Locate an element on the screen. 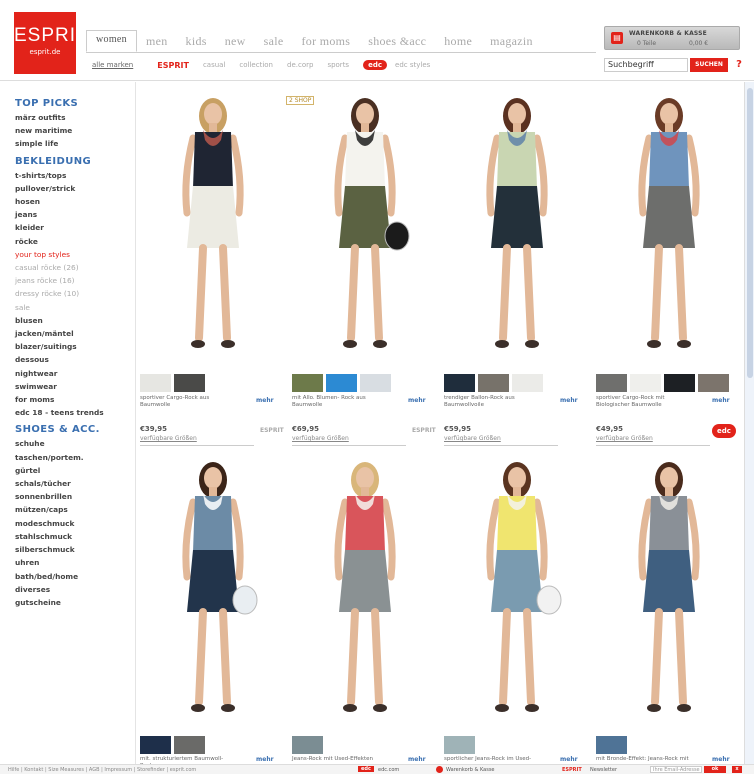 The height and width of the screenshot is (774, 754). subnav-esprit: ESPRIT is located at coordinates (173, 65).